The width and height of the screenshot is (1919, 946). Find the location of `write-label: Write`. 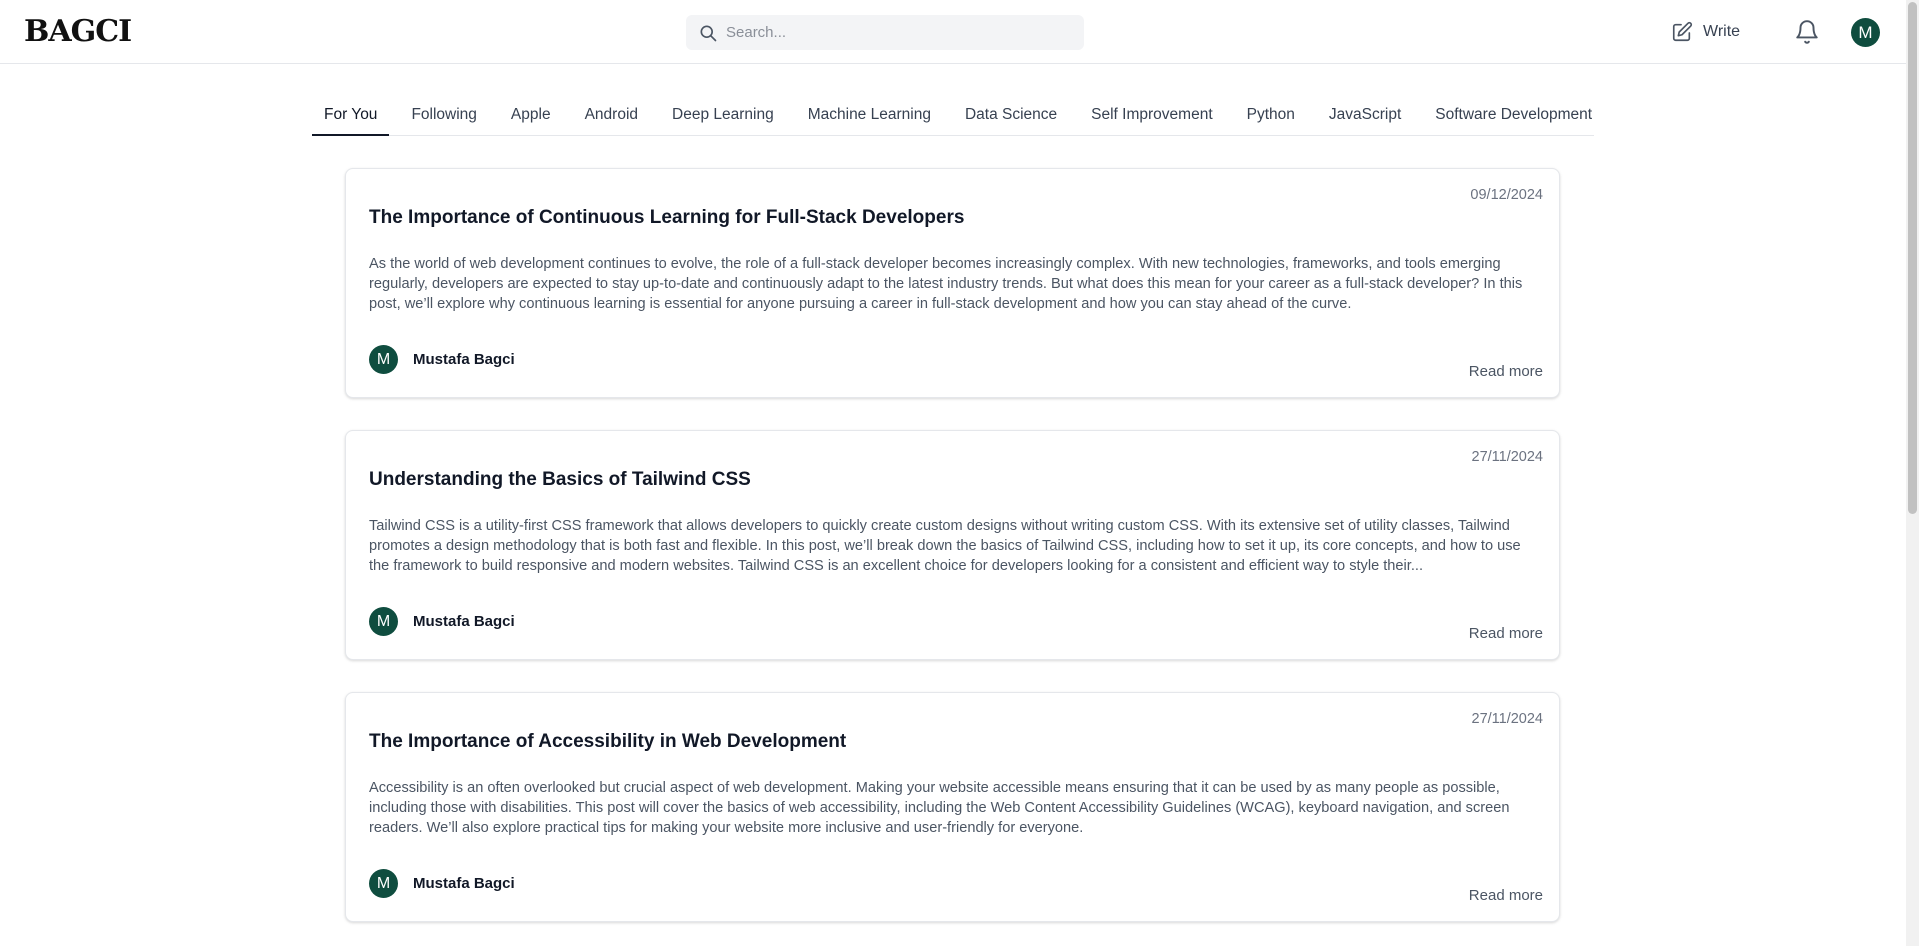

write-label: Write is located at coordinates (1722, 31).